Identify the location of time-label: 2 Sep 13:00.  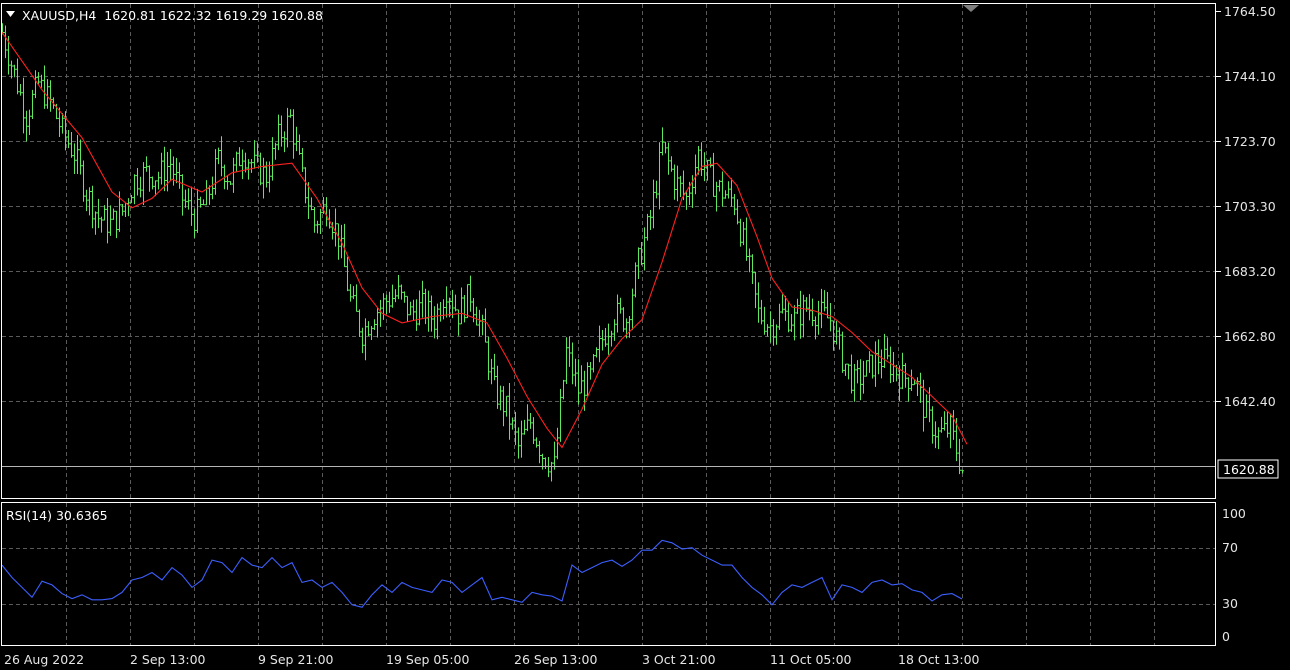
(168, 659).